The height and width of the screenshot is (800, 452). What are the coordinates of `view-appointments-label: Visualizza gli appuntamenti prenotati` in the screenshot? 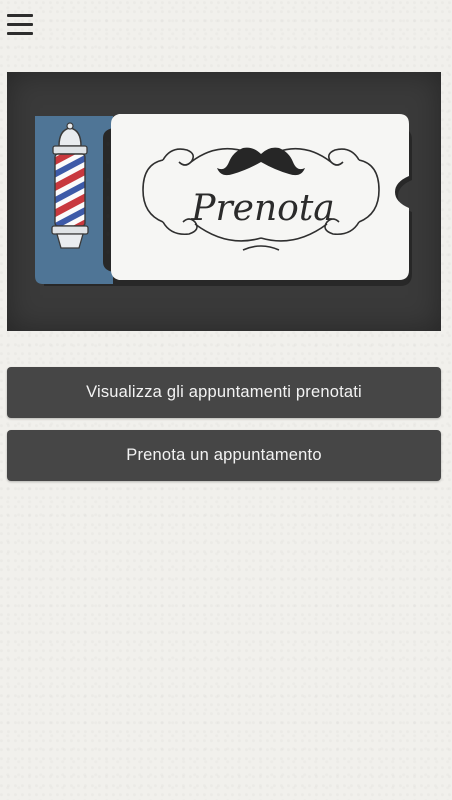 It's located at (224, 392).